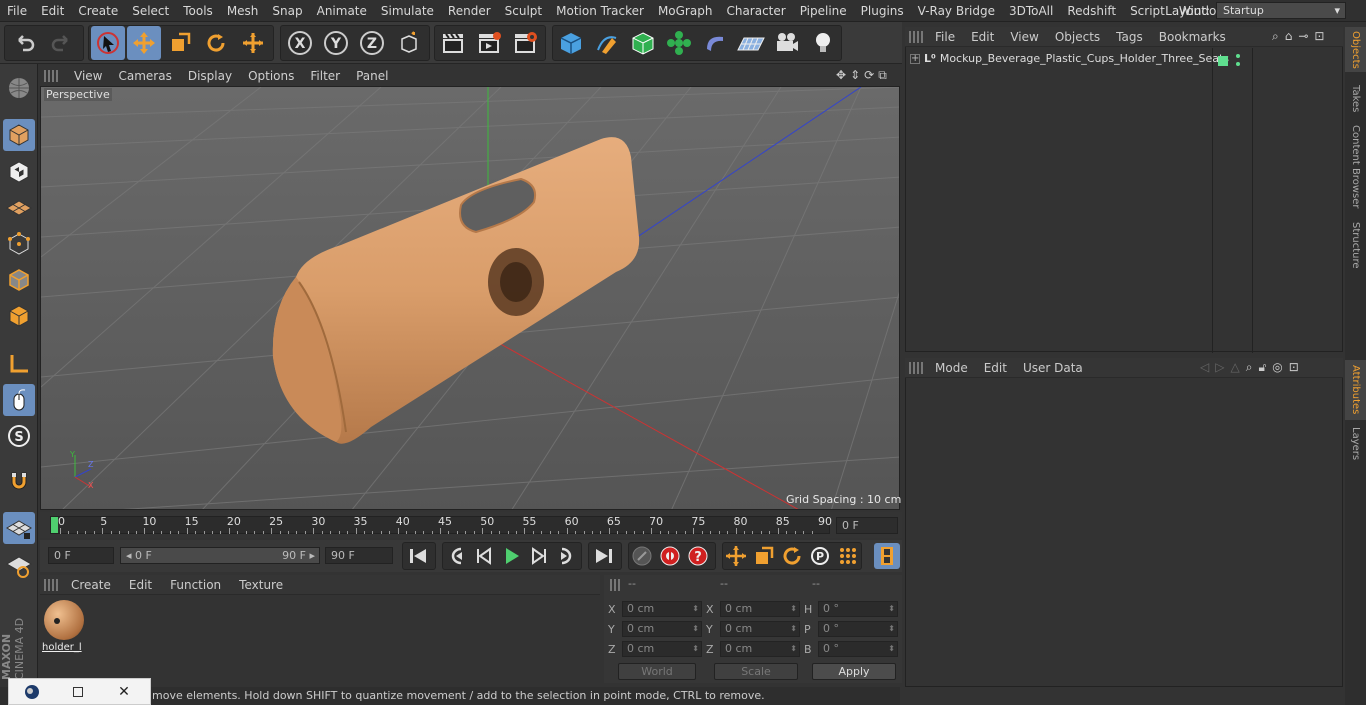 Image resolution: width=1366 pixels, height=705 pixels. I want to click on end-frame-field: 90 F, so click(359, 555).